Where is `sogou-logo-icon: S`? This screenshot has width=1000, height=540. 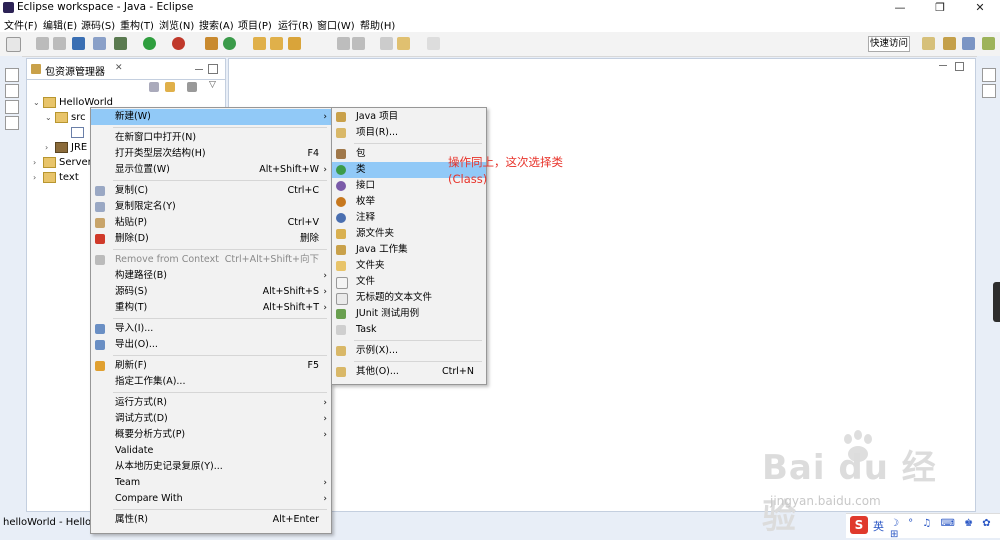 sogou-logo-icon: S is located at coordinates (859, 525).